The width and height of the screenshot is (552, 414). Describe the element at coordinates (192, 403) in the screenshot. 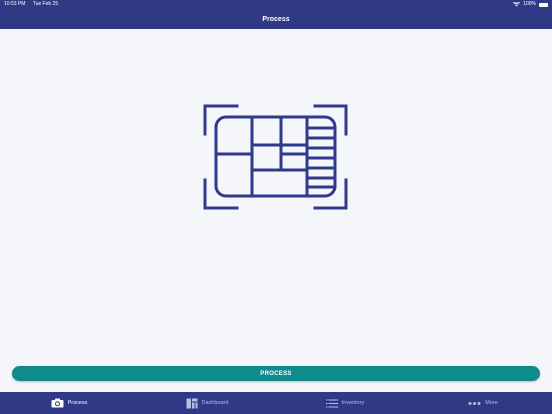

I see `dashboard-icon` at that location.